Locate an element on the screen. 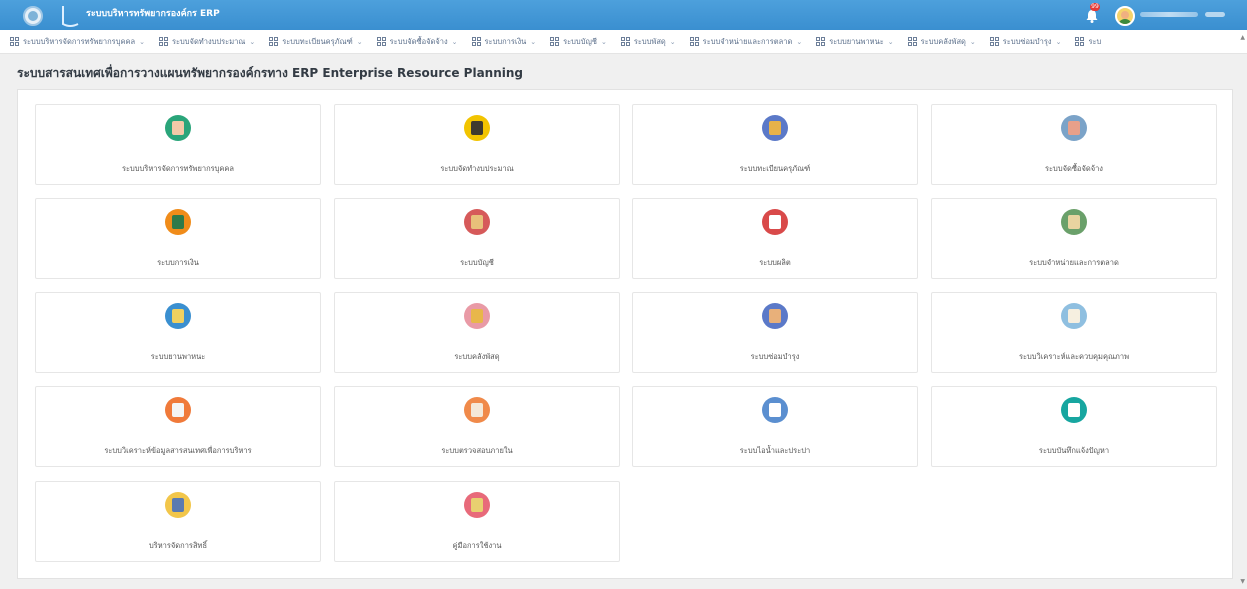 The height and width of the screenshot is (589, 1247). menu-item: ระบบซ่อมบำรุง ⌄ is located at coordinates (1025, 42).